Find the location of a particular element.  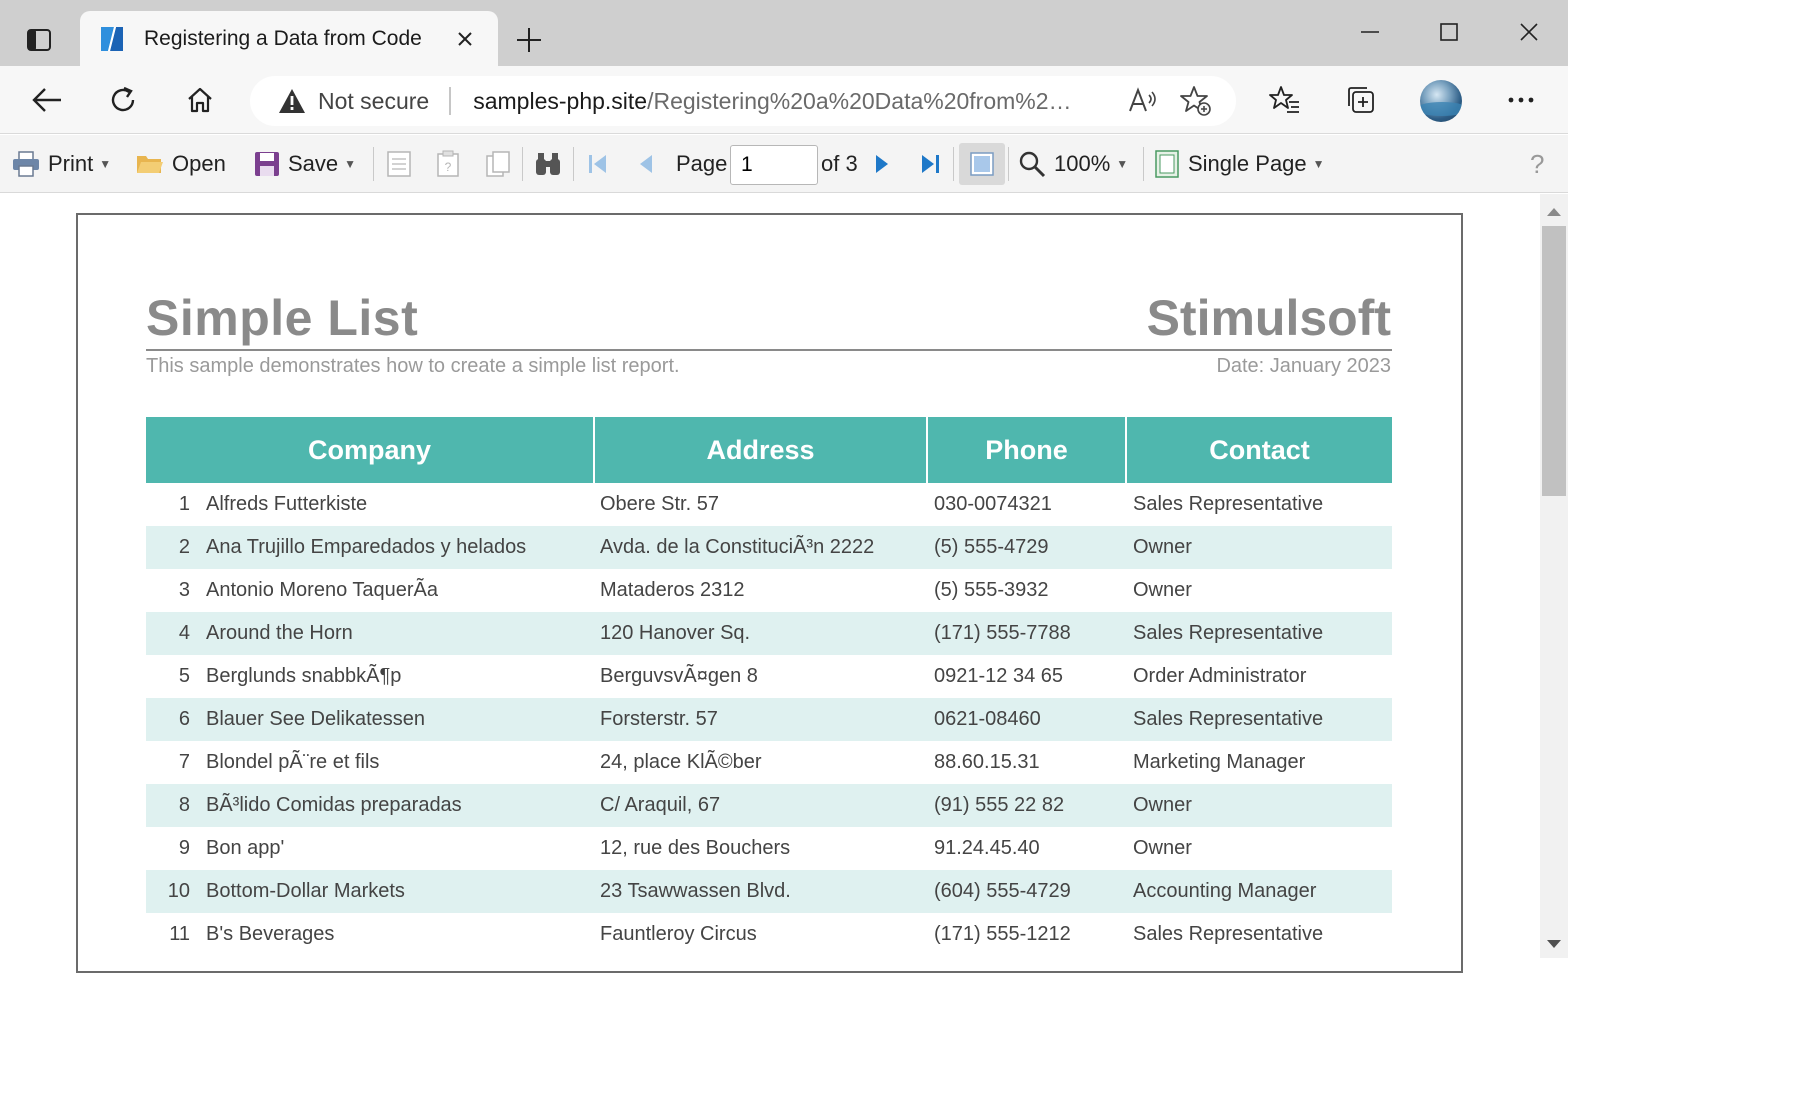

print-button: Print ▼ is located at coordinates (61, 164).